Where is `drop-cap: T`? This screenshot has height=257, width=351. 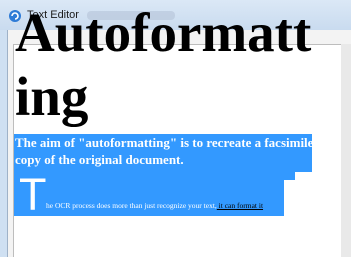
drop-cap: T is located at coordinates (33, 194).